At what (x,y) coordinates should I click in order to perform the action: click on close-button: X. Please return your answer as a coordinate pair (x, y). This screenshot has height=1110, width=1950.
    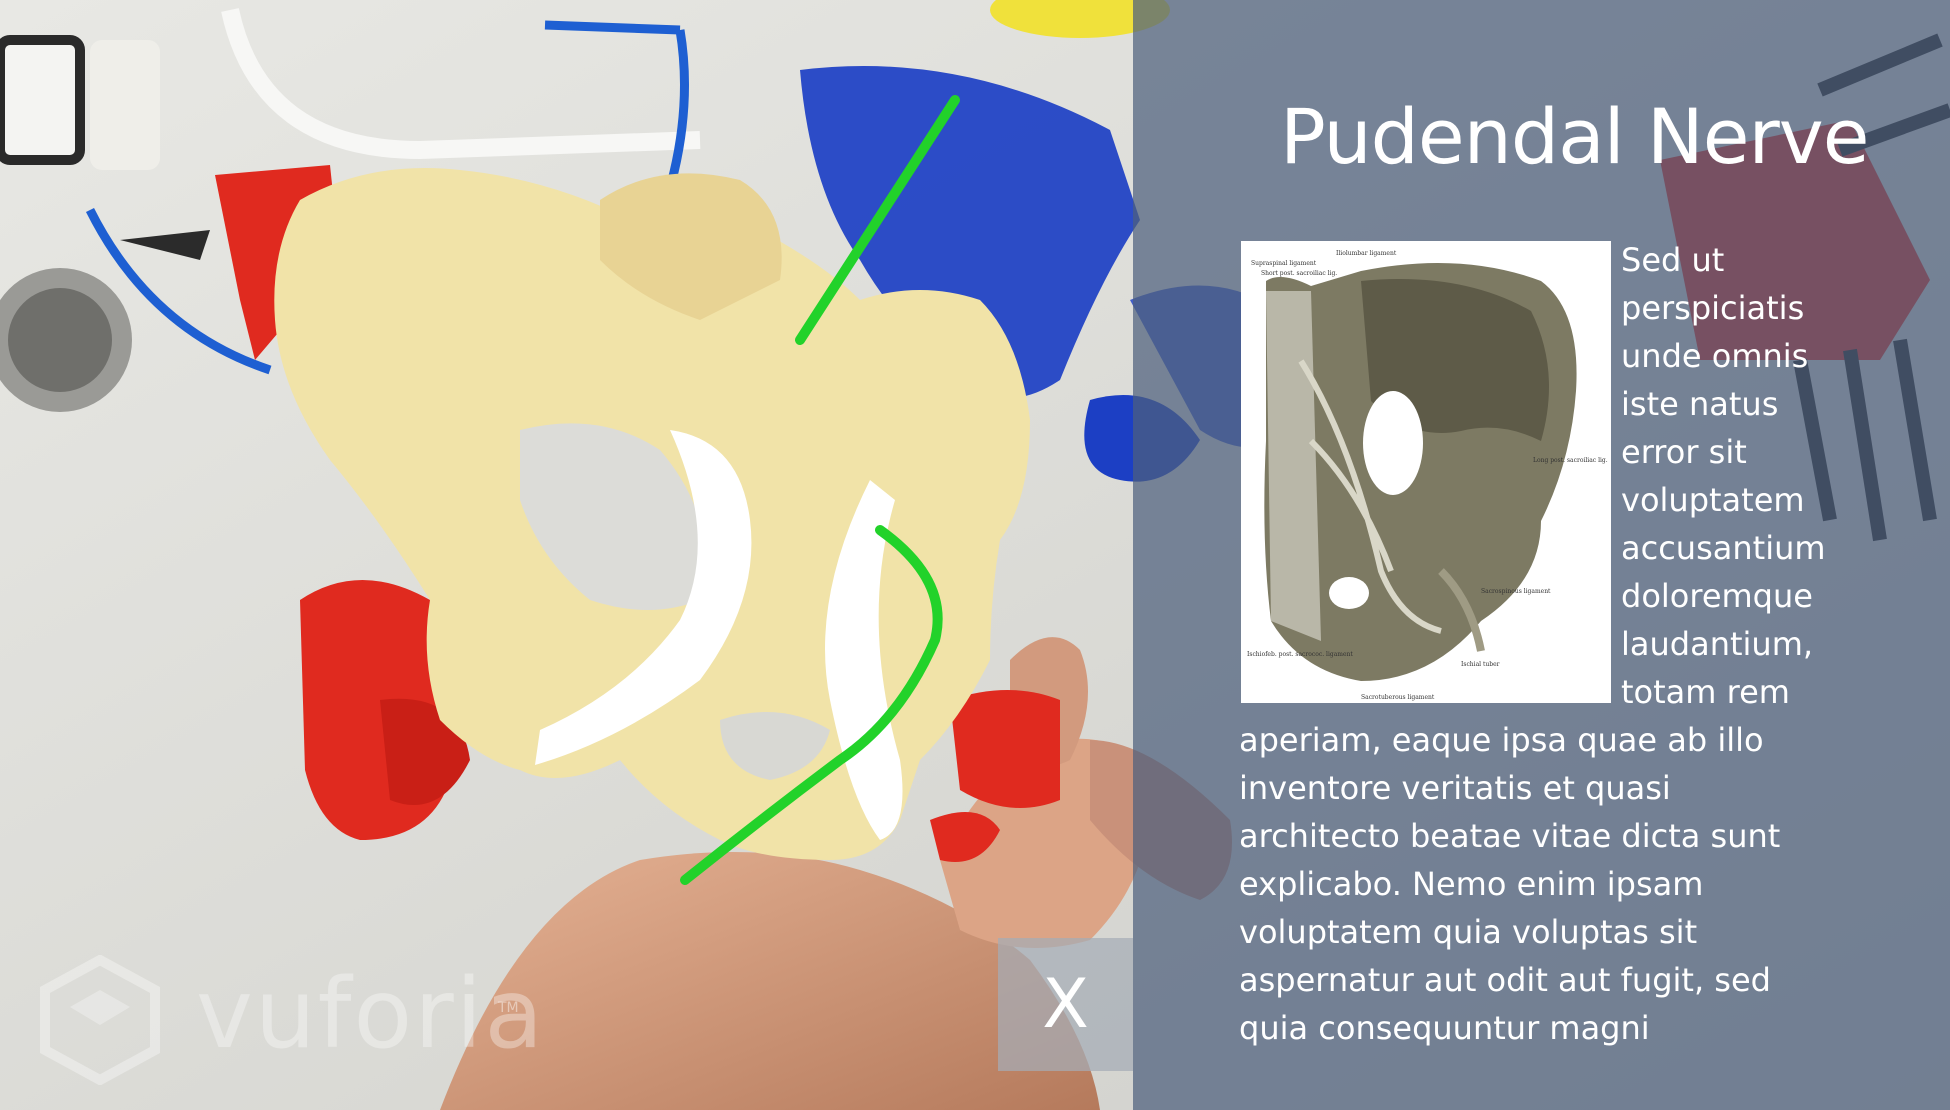
    Looking at the image, I should click on (1065, 1004).